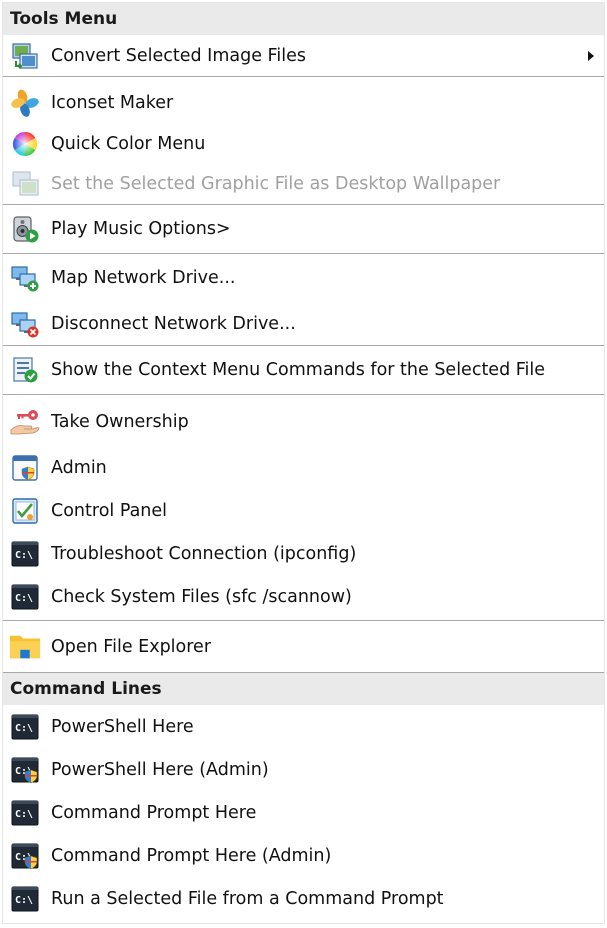 The image size is (607, 928). What do you see at coordinates (25, 184) in the screenshot?
I see `wallpaper-icon` at bounding box center [25, 184].